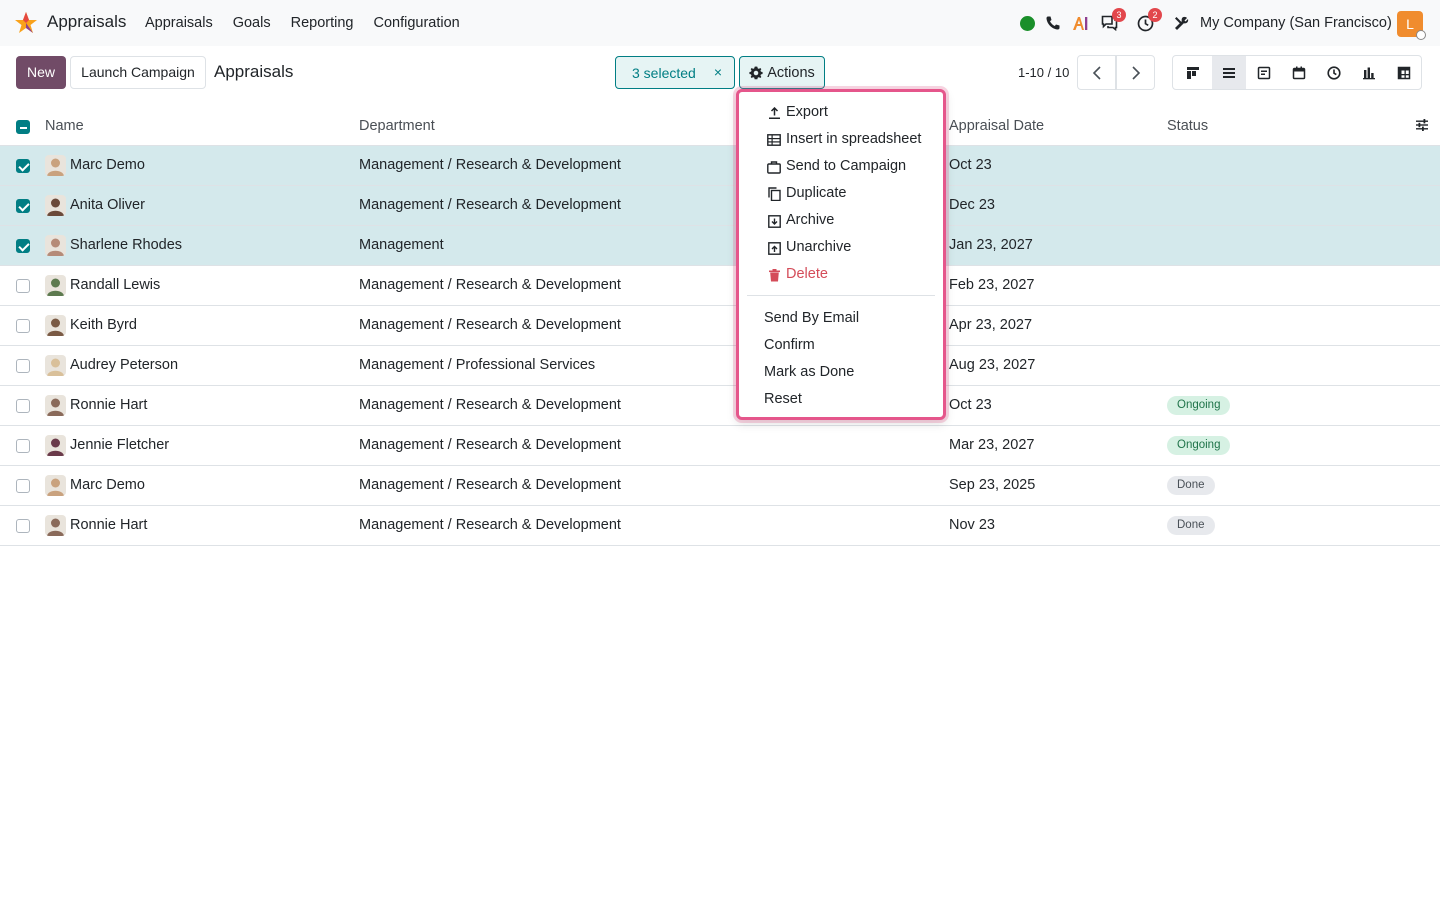  I want to click on user-status-icon, so click(1421, 35).